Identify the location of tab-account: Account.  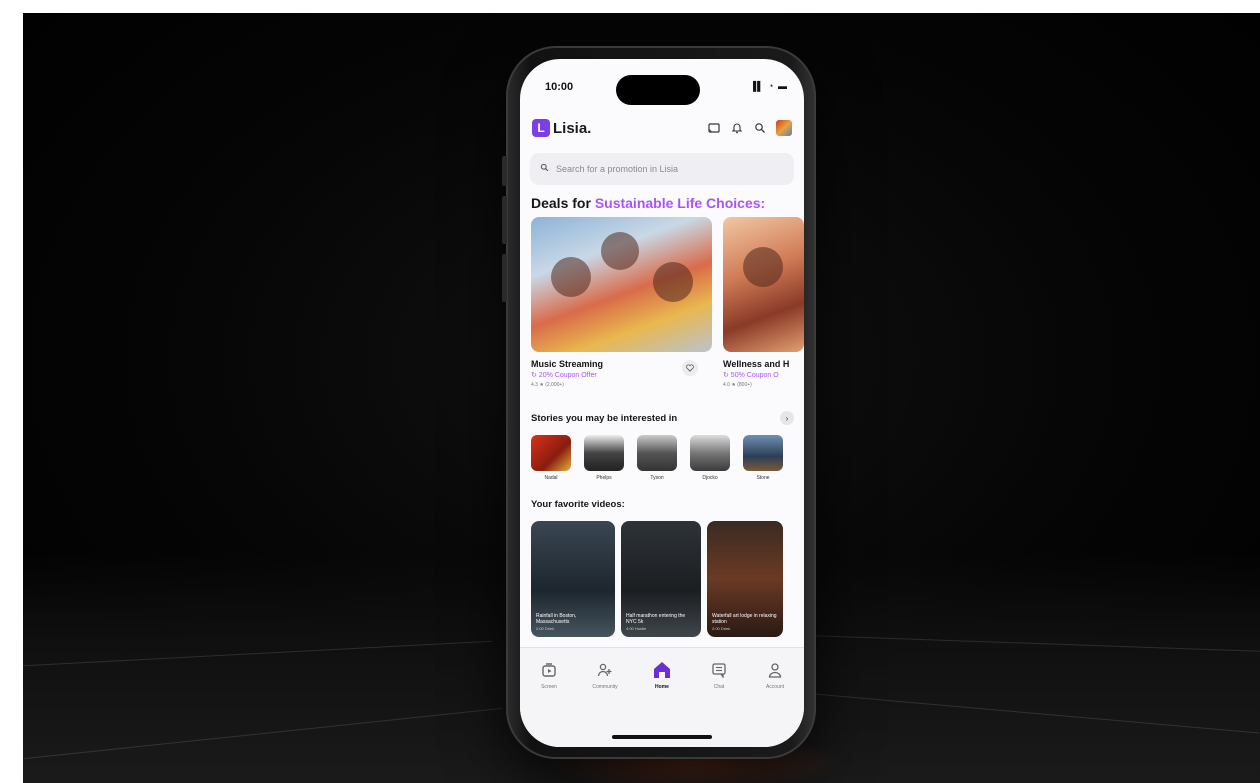
(775, 675).